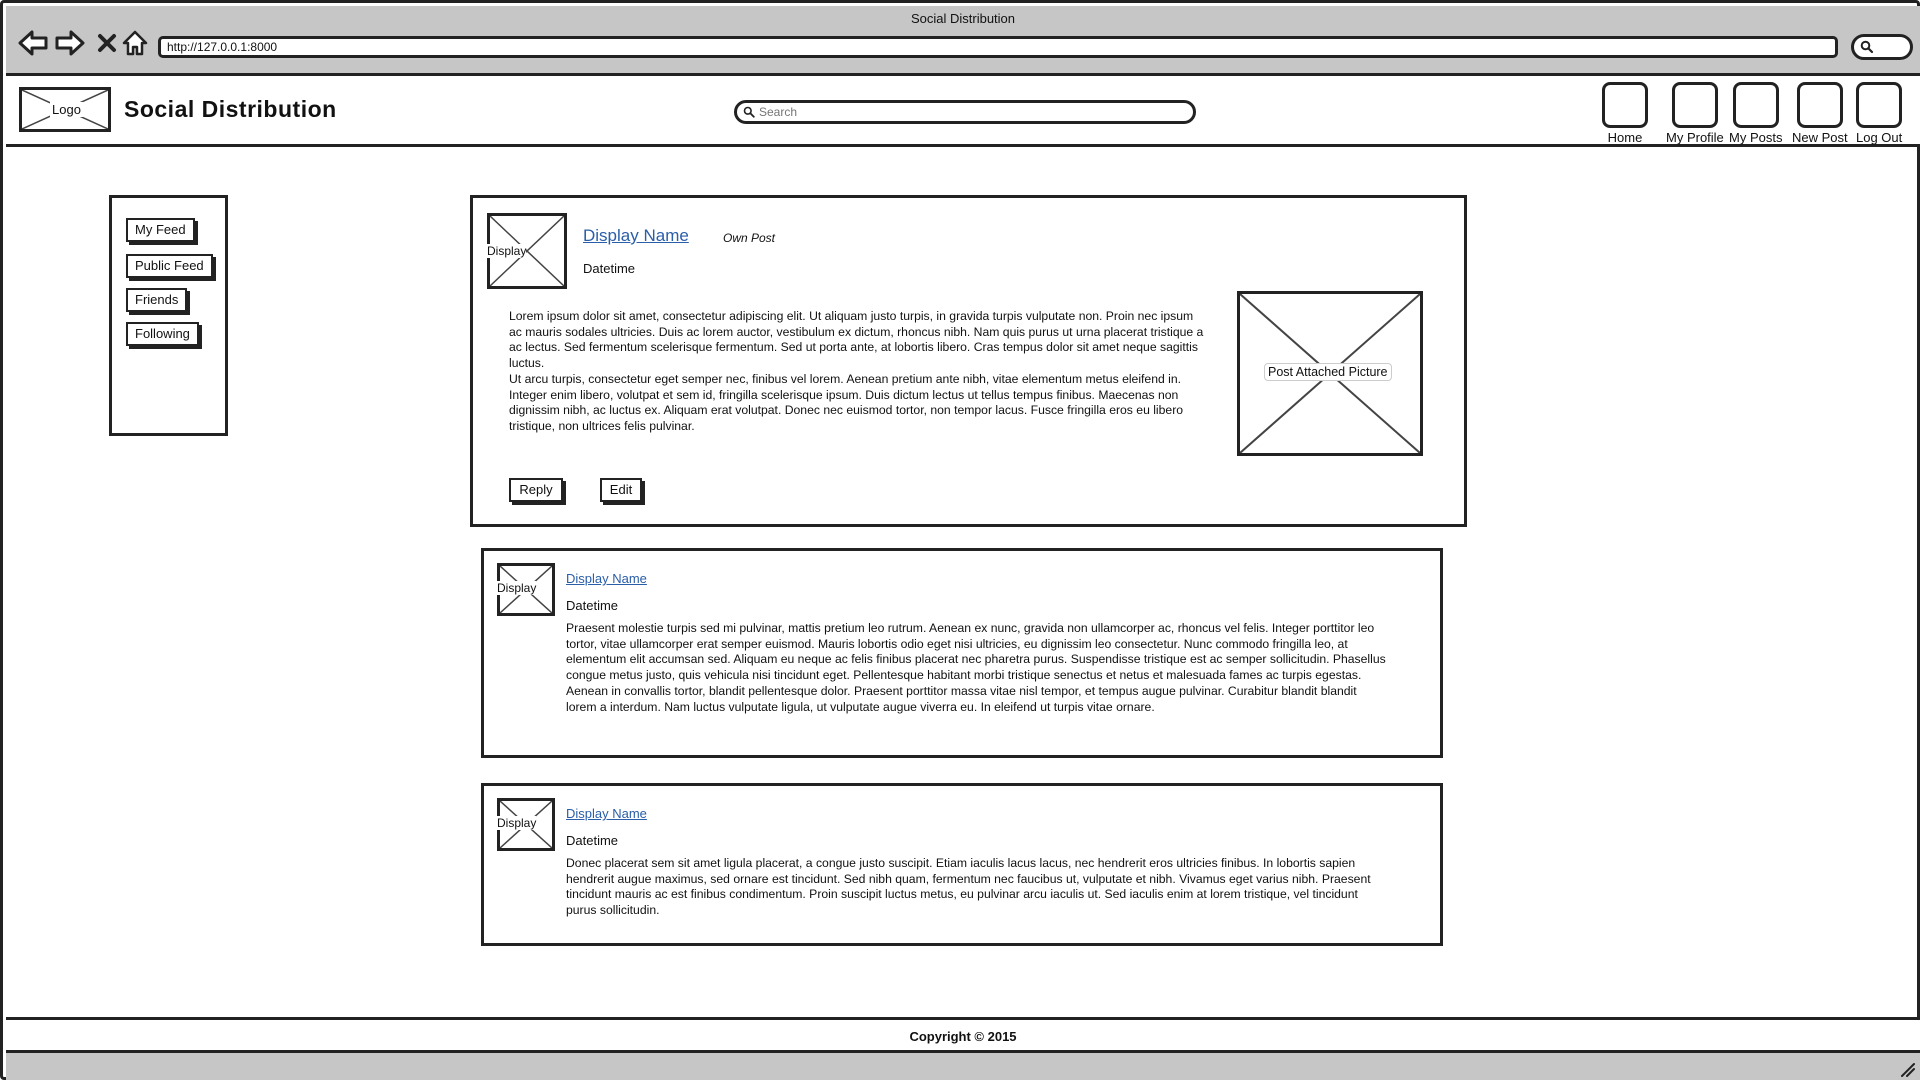 The image size is (1920, 1080). What do you see at coordinates (70, 43) in the screenshot?
I see `forward-arrow-icon` at bounding box center [70, 43].